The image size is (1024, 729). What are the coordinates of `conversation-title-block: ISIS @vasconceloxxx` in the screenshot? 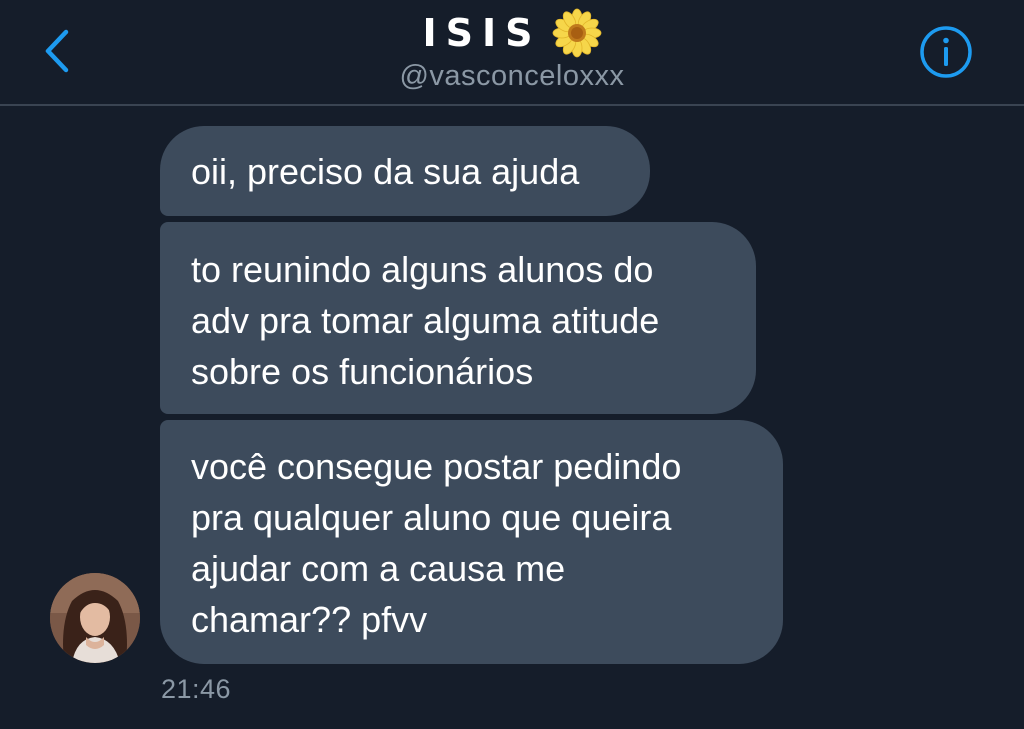 It's located at (512, 50).